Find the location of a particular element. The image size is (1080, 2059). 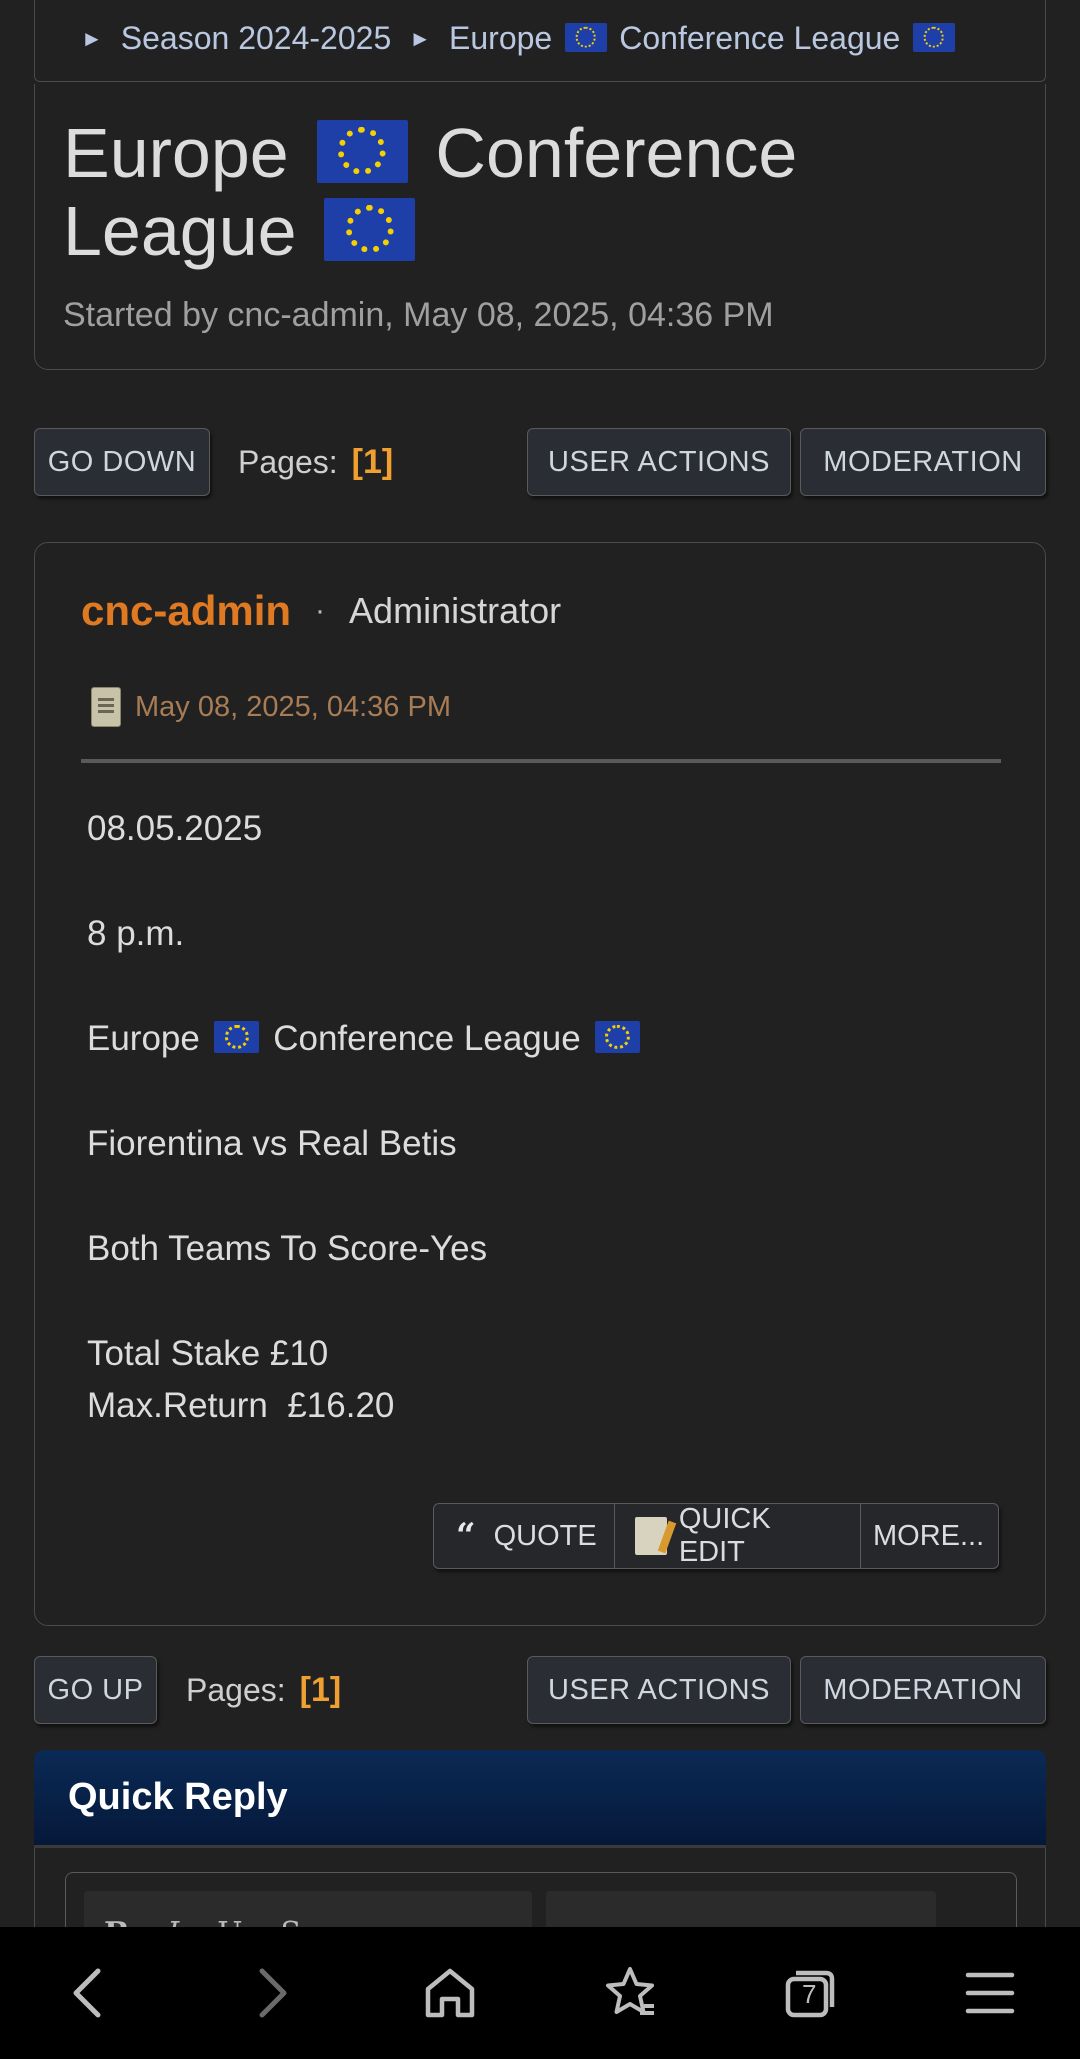

topic-title-part: Conference is located at coordinates (616, 153).